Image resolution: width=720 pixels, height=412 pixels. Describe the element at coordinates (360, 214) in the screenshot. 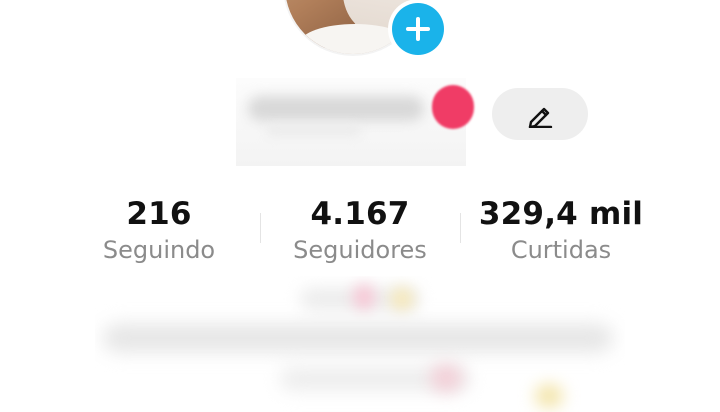

I see `stat-followers-value: 4.167` at that location.